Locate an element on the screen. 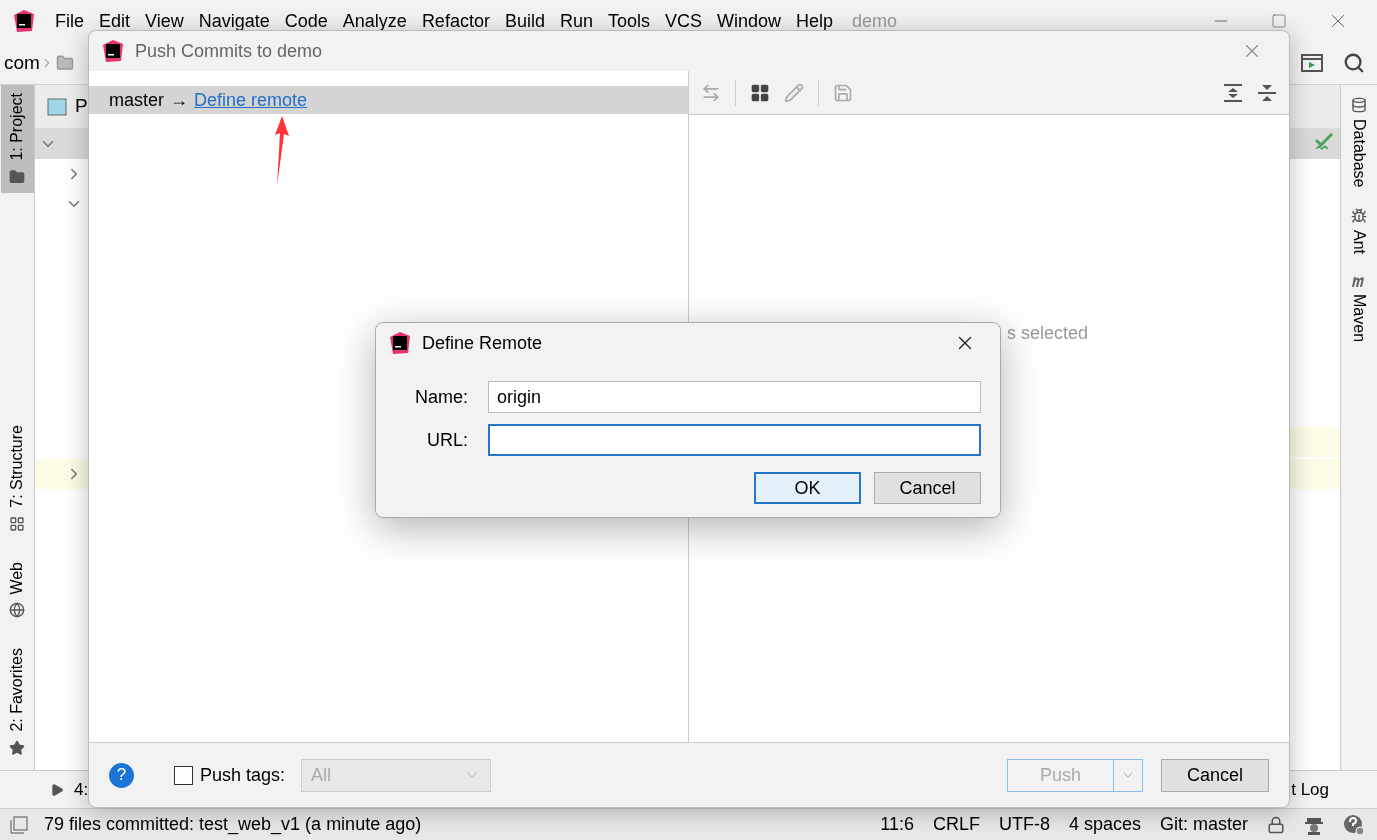 Image resolution: width=1377 pixels, height=840 pixels. play-icon is located at coordinates (57, 789).